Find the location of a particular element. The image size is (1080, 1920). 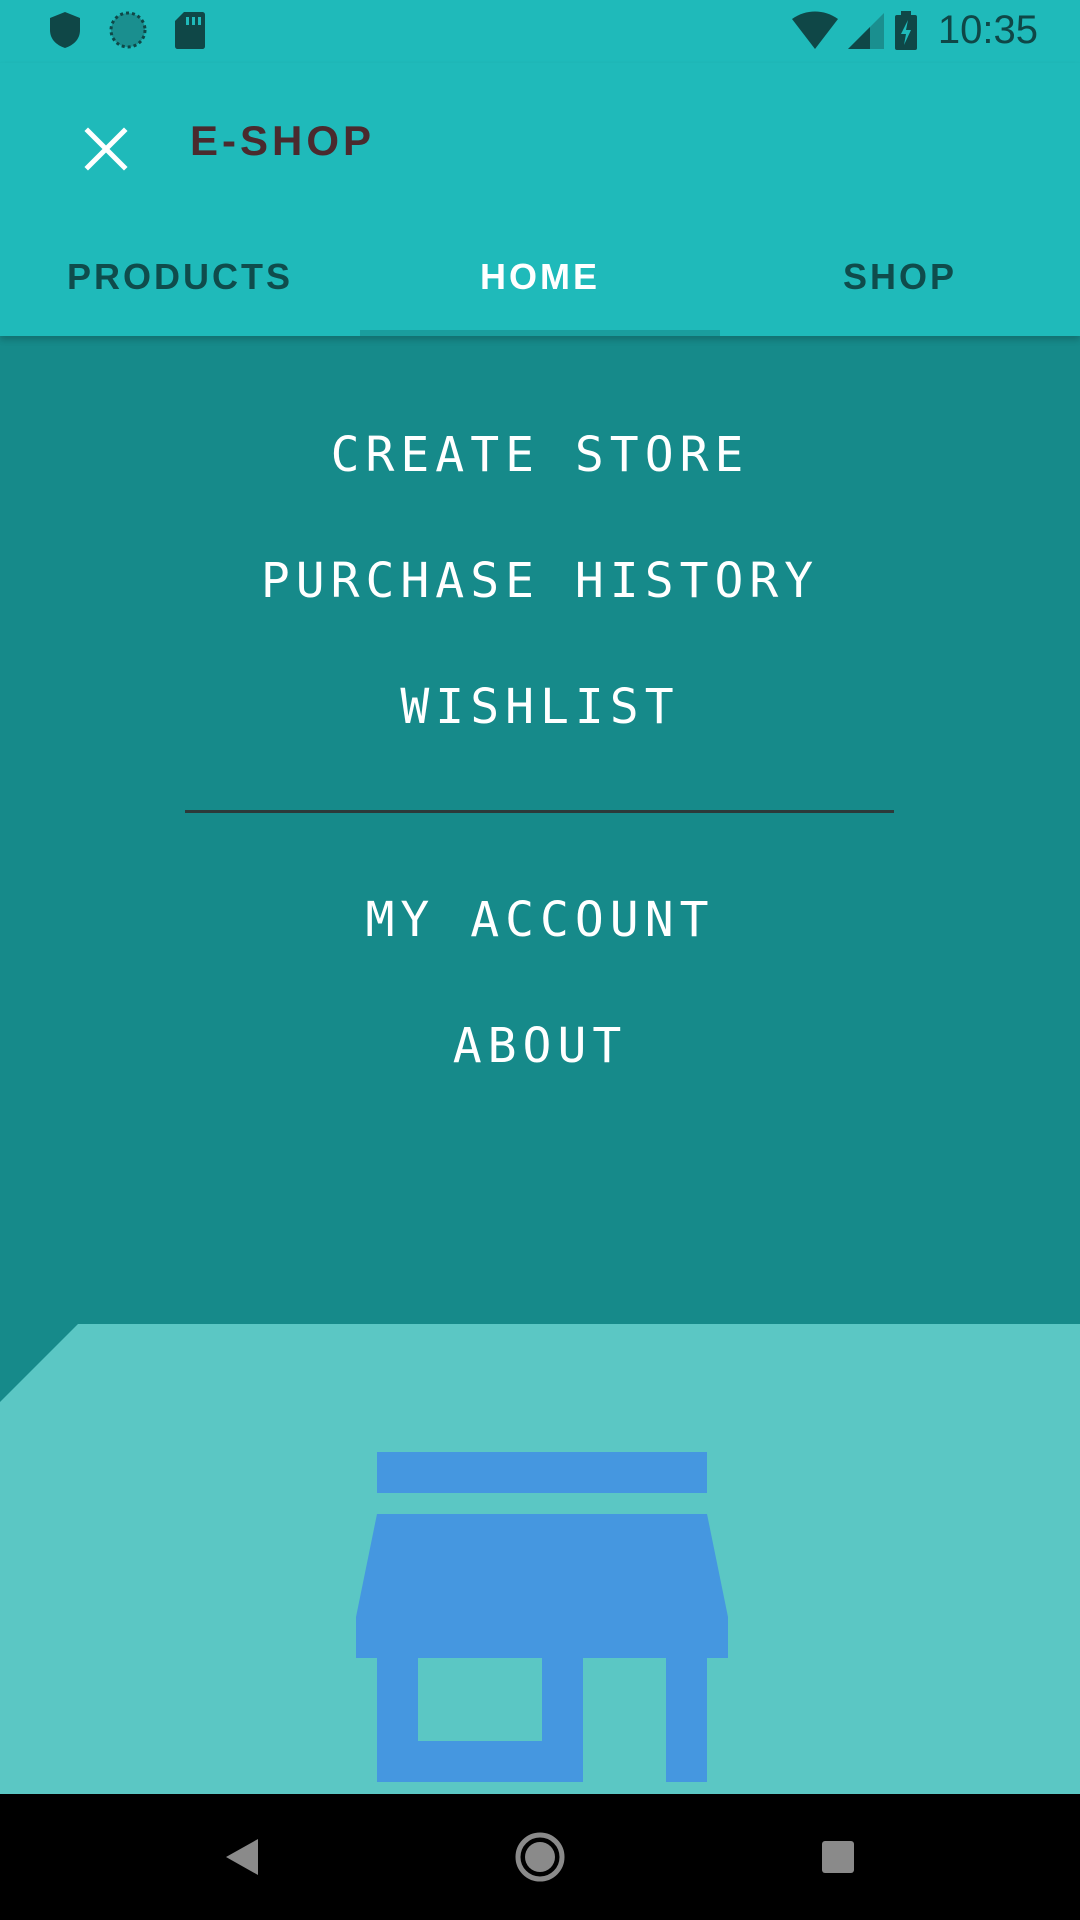

tab-home: HOME is located at coordinates (540, 292).